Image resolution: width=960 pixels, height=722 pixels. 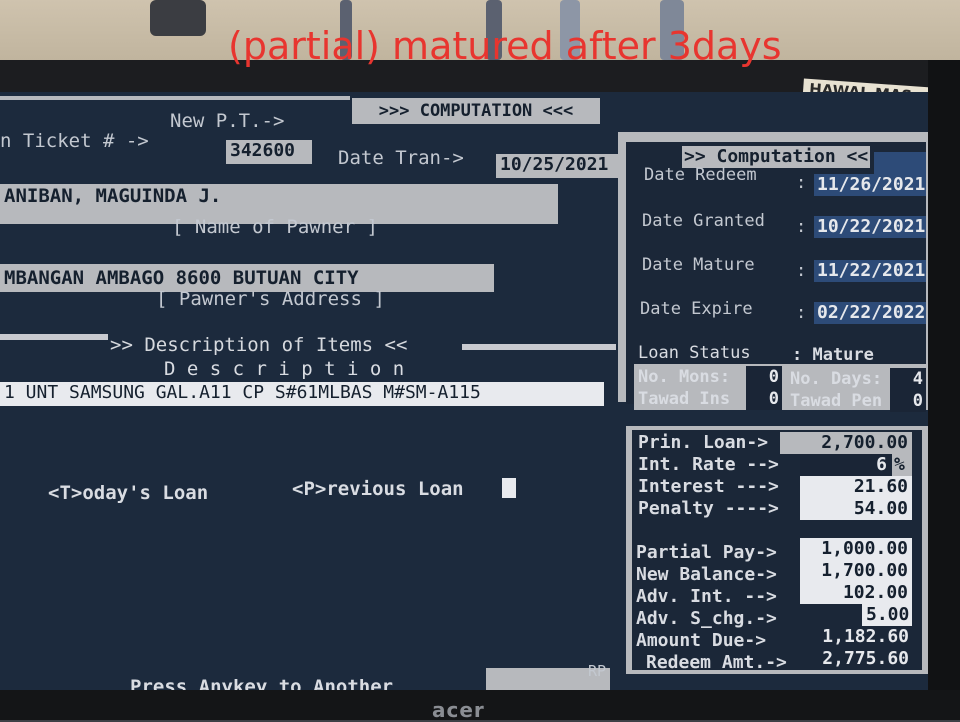 What do you see at coordinates (597, 671) in the screenshot?
I see `footer-rp-label: RP` at bounding box center [597, 671].